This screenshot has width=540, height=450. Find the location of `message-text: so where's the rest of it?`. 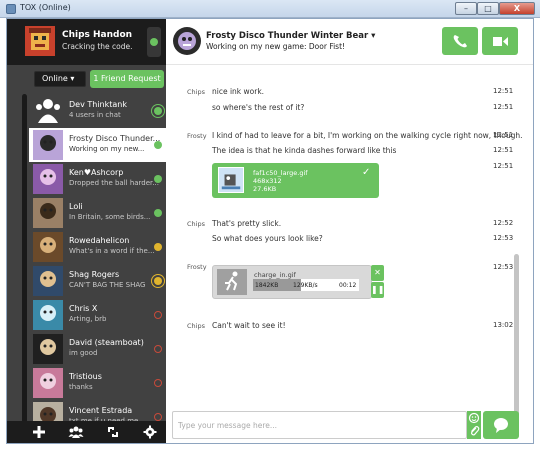

message-text: so where's the rest of it? is located at coordinates (258, 107).